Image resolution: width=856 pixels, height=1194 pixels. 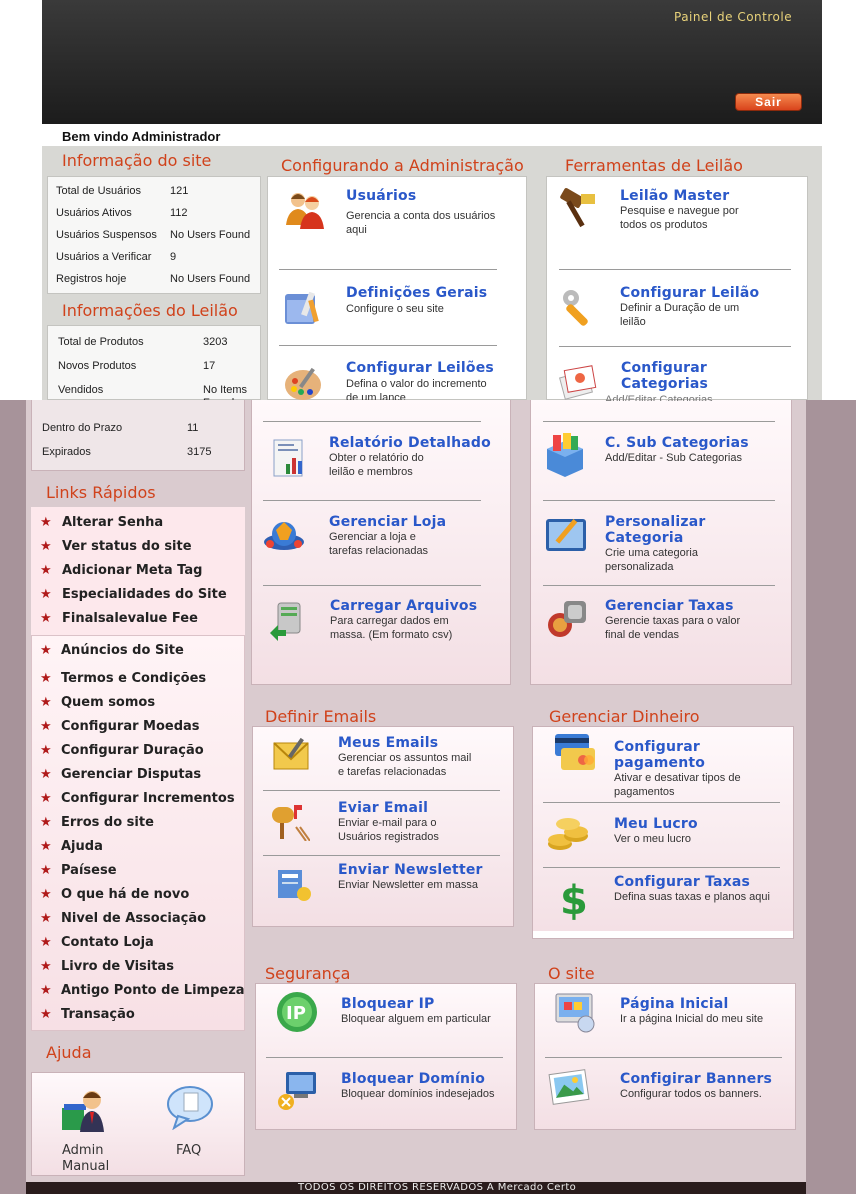 I want to click on tool-title: Usuários, so click(x=381, y=196).